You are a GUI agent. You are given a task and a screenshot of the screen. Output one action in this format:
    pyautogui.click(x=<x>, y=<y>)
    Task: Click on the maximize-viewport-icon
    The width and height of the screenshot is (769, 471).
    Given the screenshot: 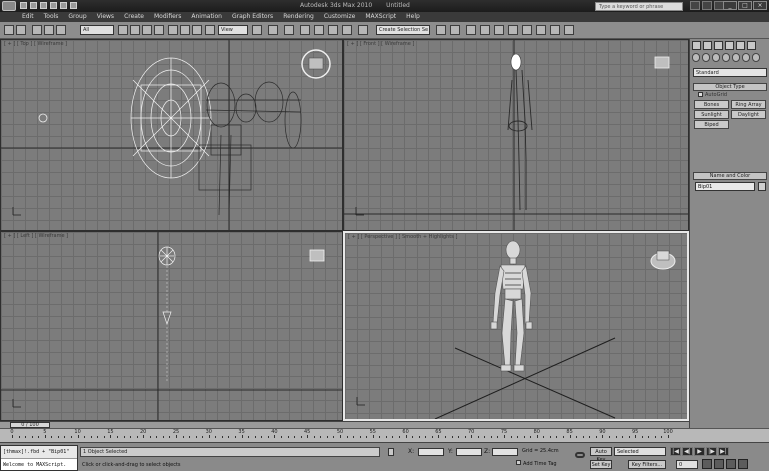 What is the action you would take?
    pyautogui.click(x=743, y=464)
    